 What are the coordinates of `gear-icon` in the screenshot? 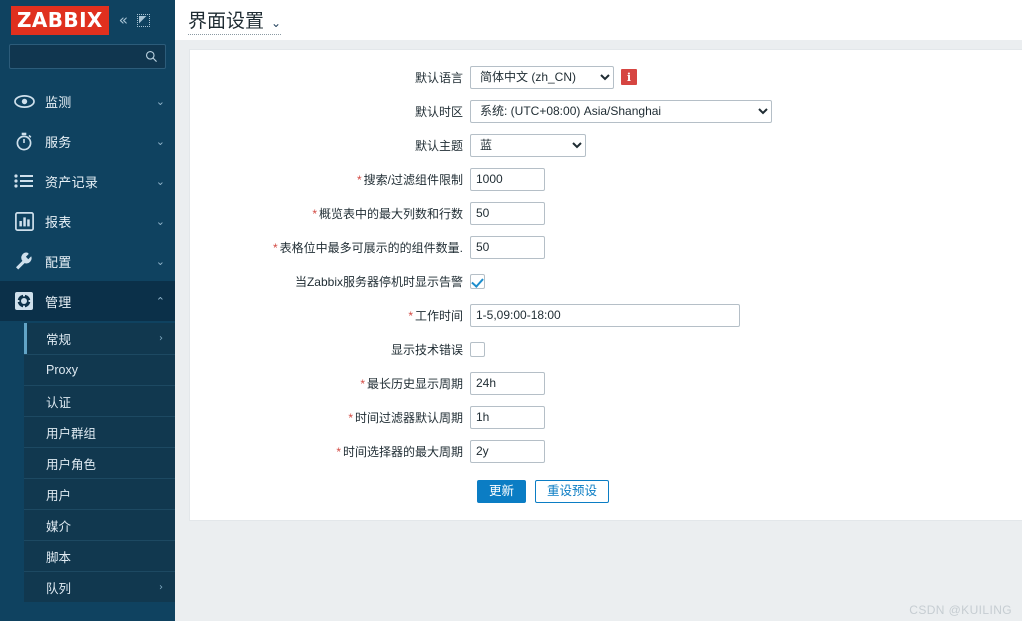 It's located at (24, 301).